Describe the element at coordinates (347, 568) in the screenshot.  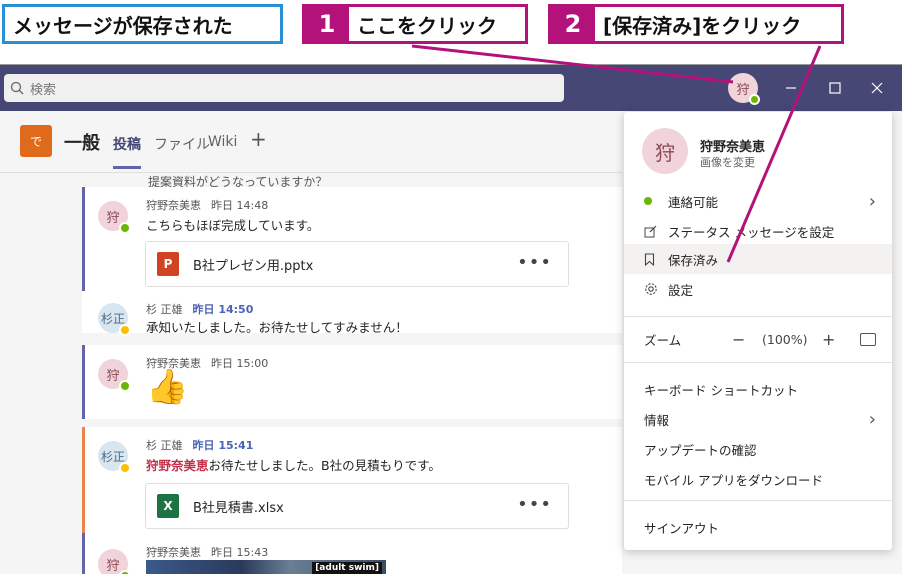
I see `video-label: [adult swim]` at that location.